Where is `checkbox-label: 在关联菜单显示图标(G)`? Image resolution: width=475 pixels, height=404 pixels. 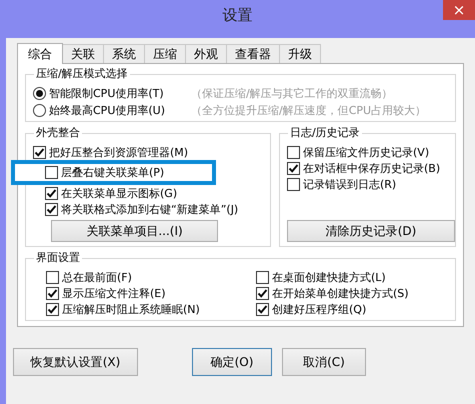 checkbox-label: 在关联菜单显示图标(G) is located at coordinates (119, 193).